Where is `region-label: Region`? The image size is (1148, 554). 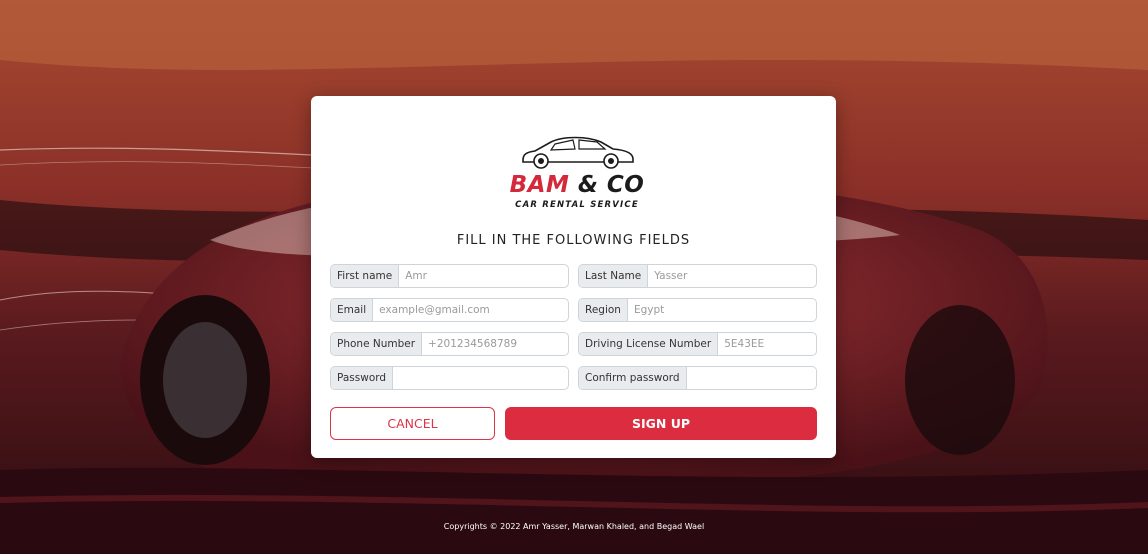 region-label: Region is located at coordinates (603, 310).